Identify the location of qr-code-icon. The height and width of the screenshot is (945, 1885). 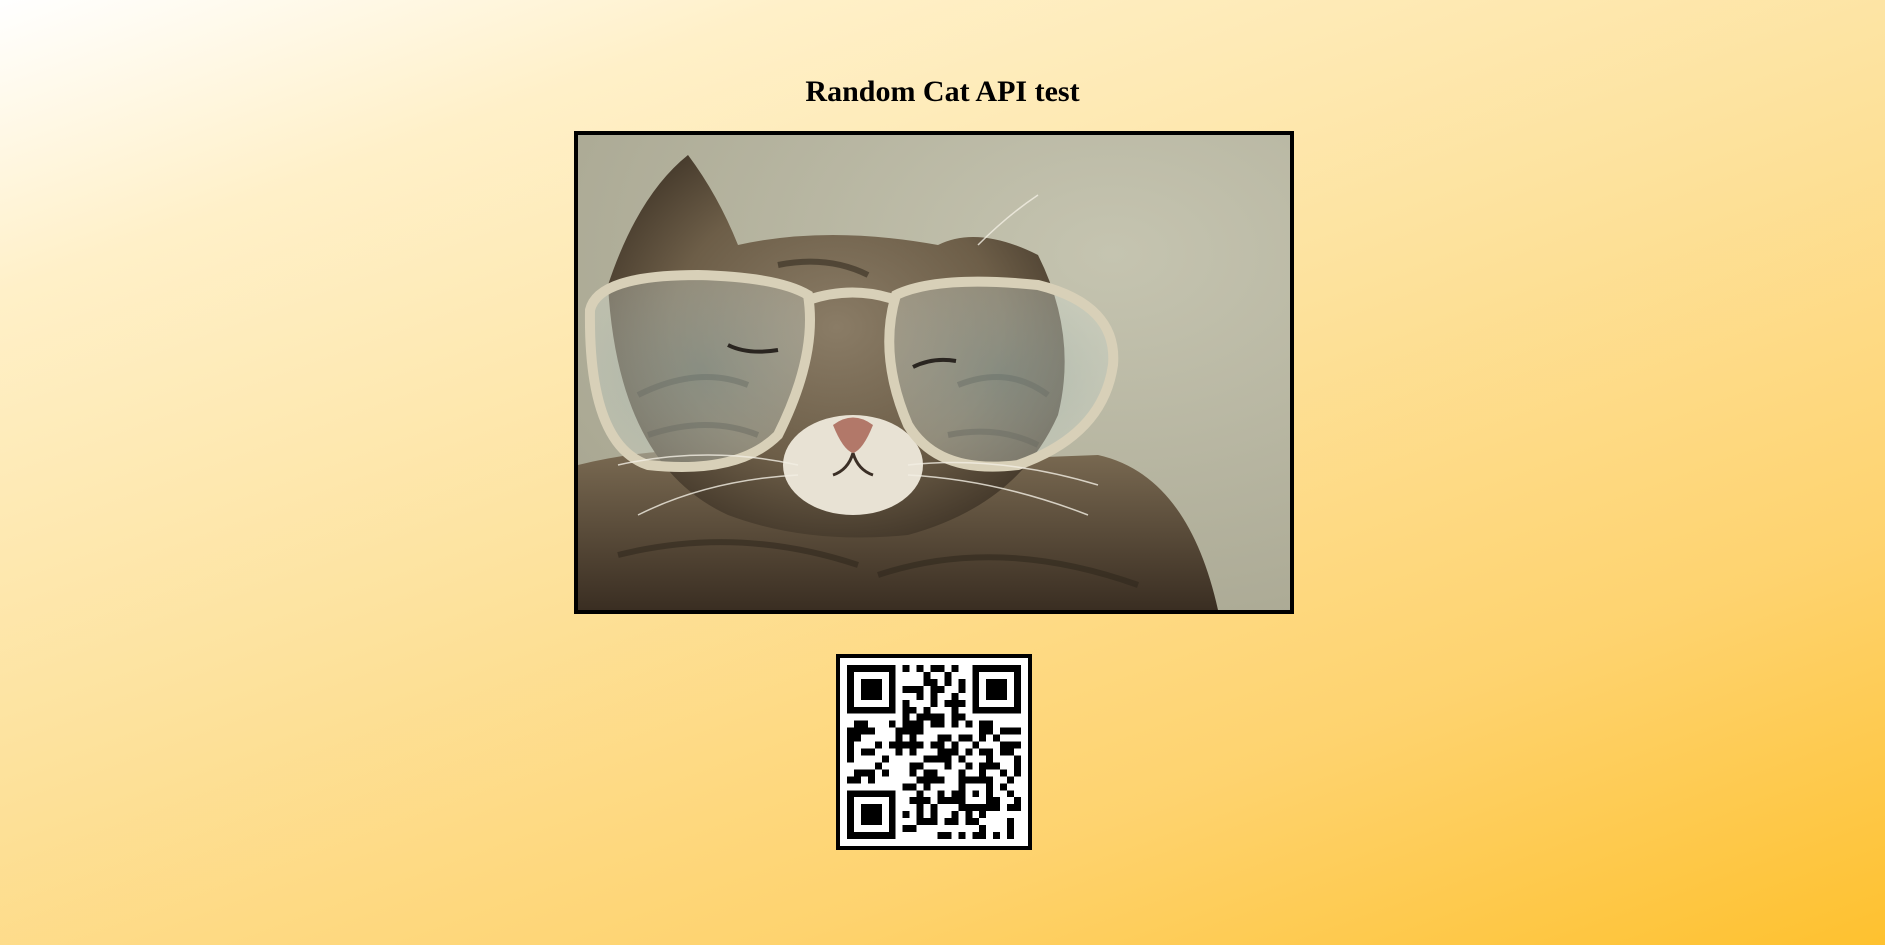
(934, 752).